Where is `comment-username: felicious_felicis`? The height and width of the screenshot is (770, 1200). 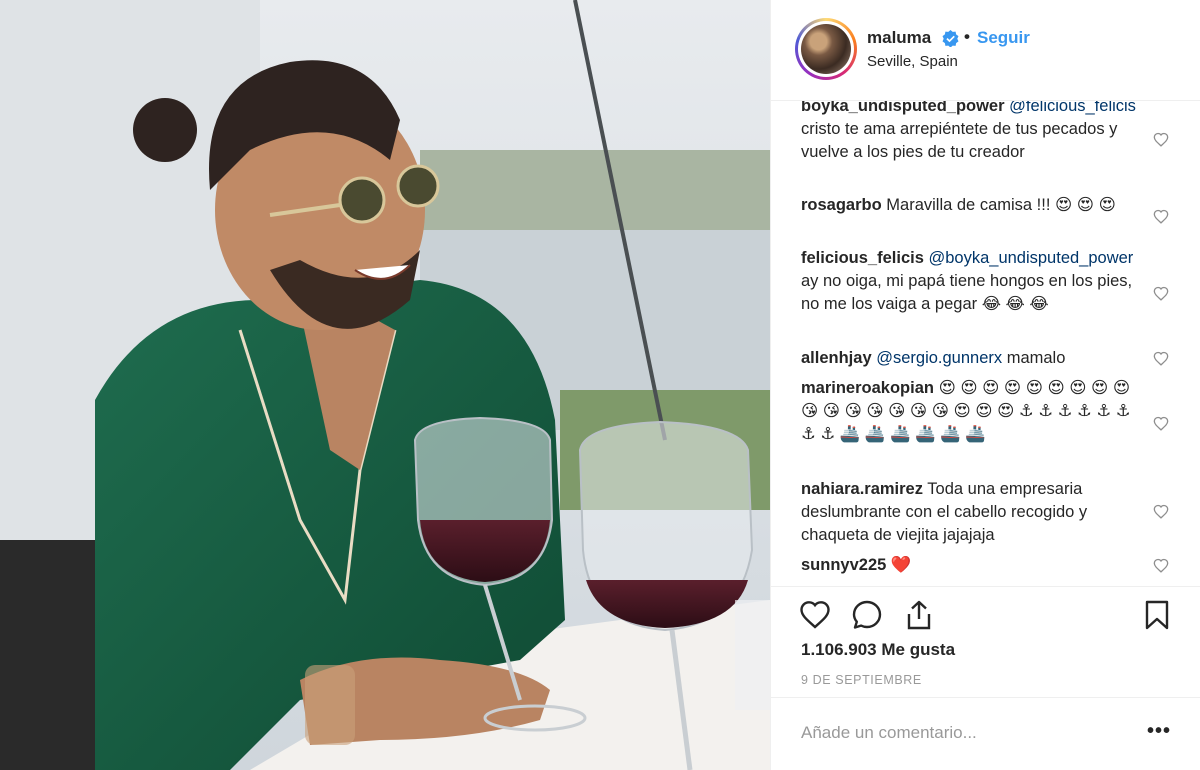
comment-username: felicious_felicis is located at coordinates (862, 258).